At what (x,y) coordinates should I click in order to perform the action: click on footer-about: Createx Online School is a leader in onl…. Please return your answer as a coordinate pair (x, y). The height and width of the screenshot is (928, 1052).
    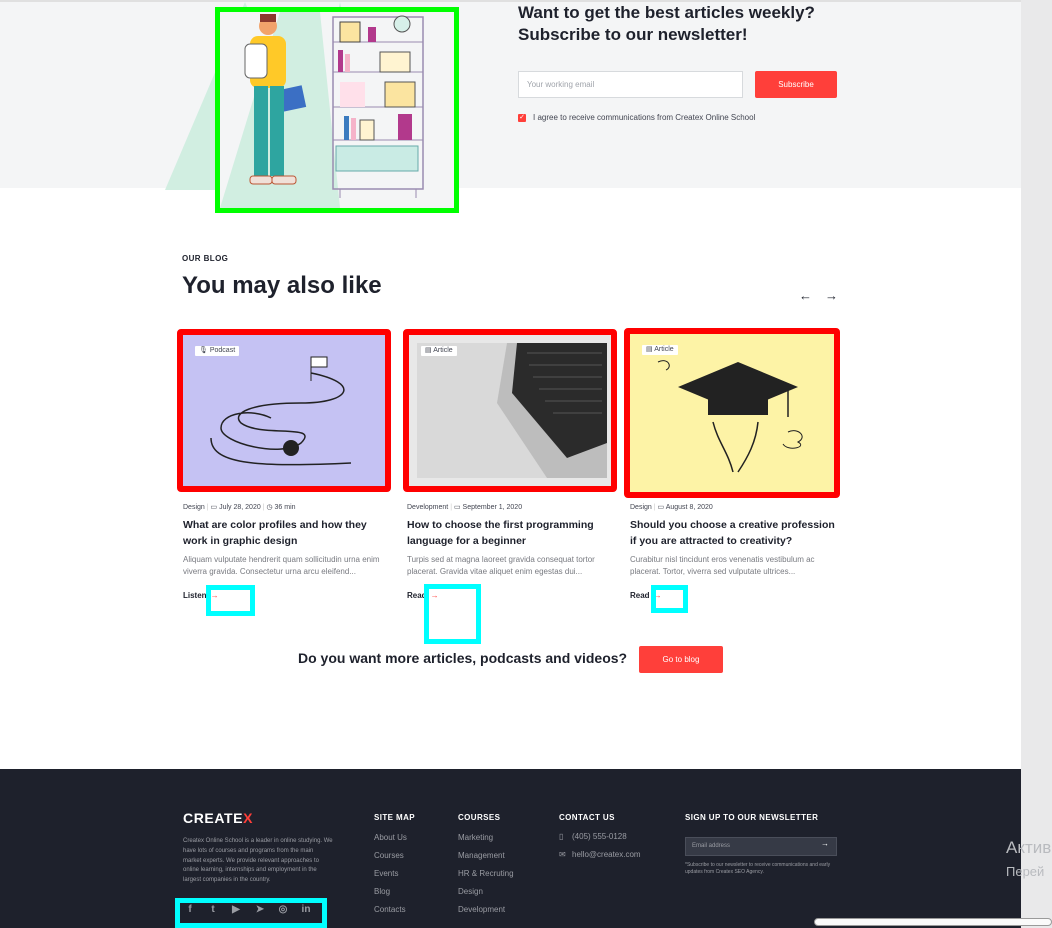
    Looking at the image, I should click on (258, 861).